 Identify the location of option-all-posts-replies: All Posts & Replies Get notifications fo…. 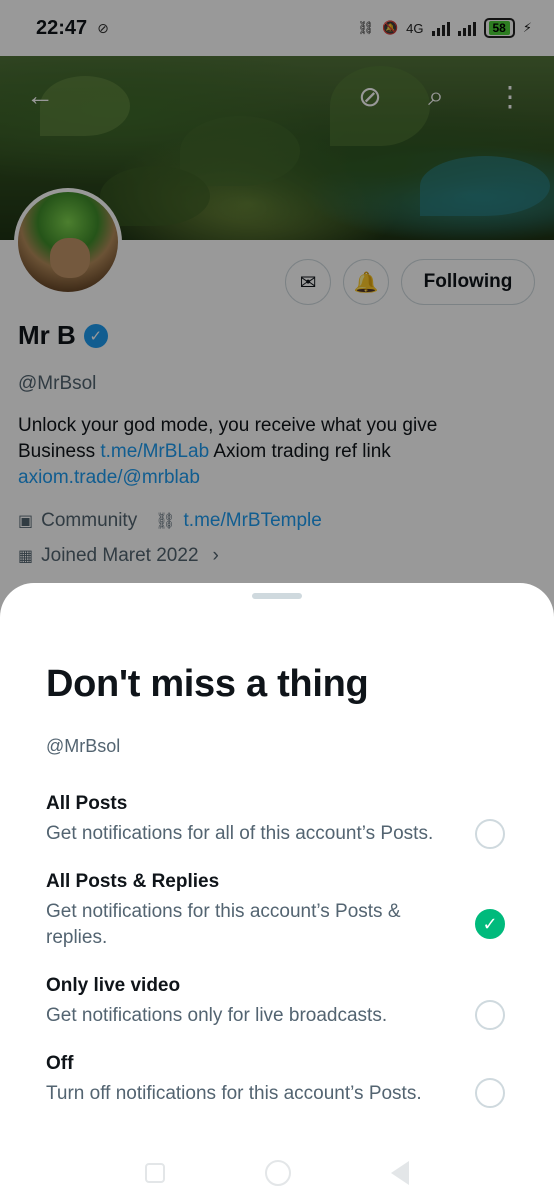
(281, 911).